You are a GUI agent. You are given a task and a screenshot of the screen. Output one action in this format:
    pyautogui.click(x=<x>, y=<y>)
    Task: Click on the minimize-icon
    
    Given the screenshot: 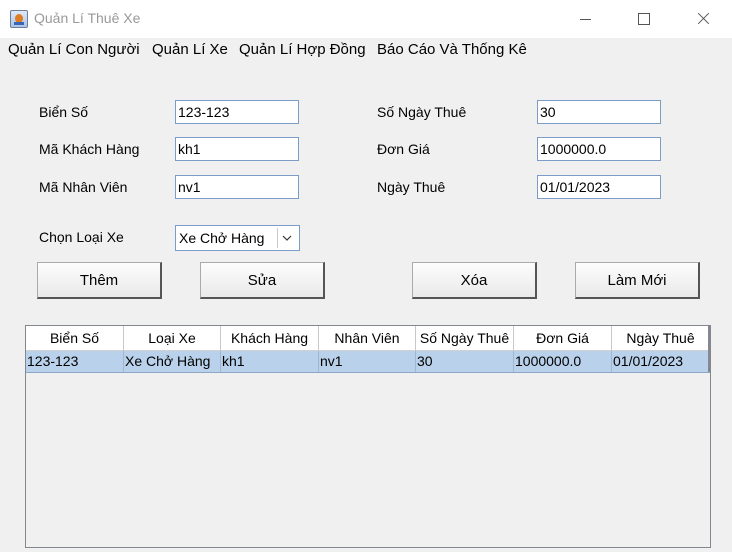 What is the action you would take?
    pyautogui.click(x=585, y=19)
    